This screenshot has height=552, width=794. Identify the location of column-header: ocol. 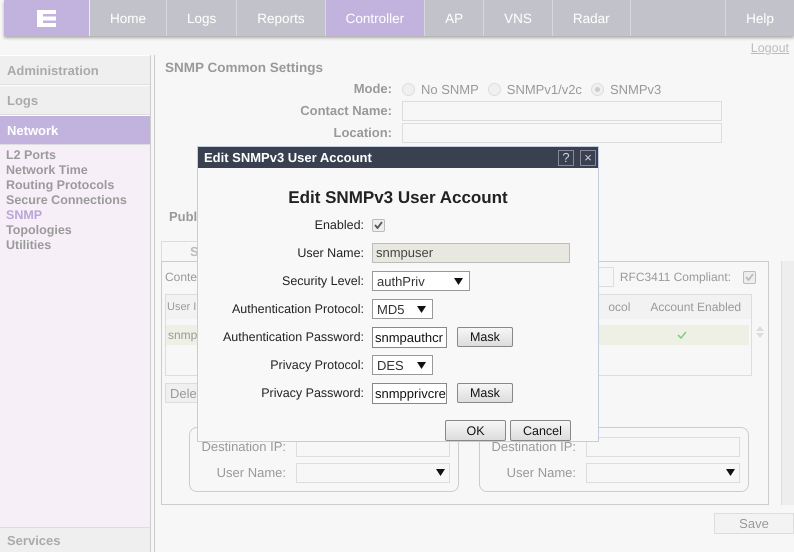
(619, 307).